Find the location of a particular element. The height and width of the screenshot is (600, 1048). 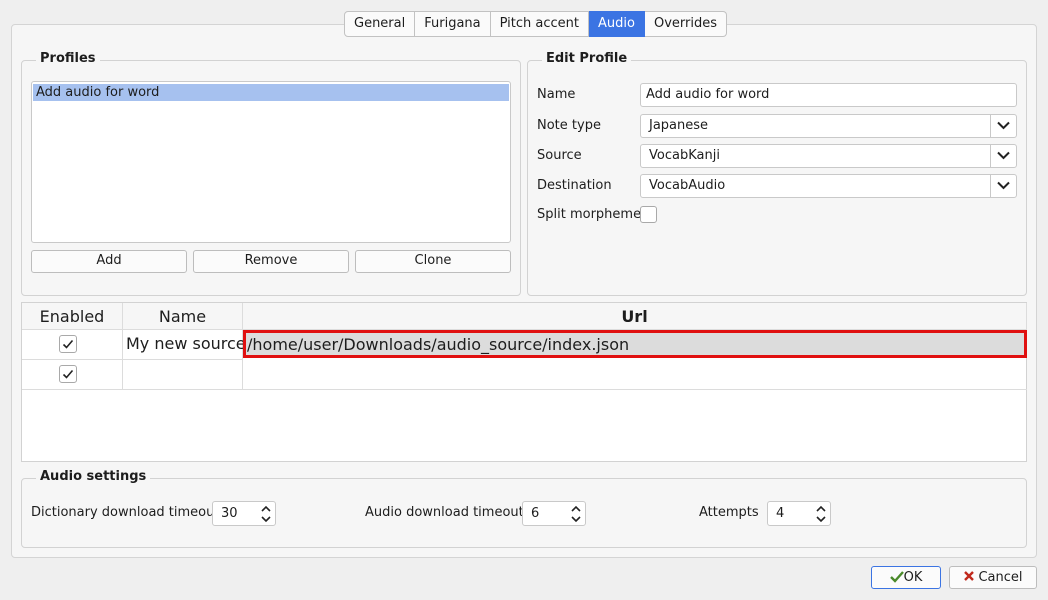

dictionary-timeout-value: 30 is located at coordinates (229, 513).